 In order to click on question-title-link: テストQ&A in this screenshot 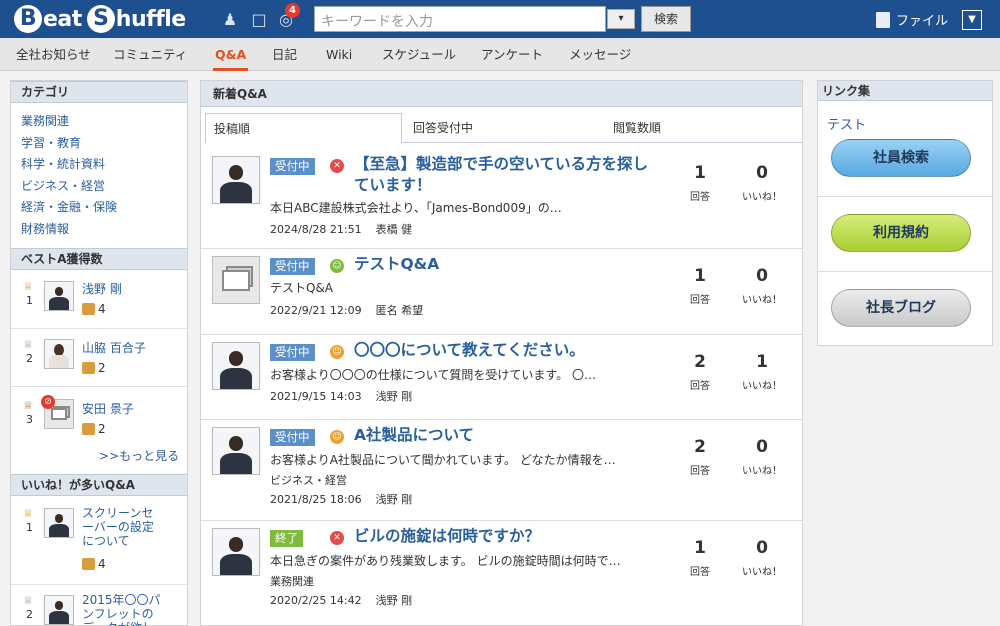, I will do `click(508, 264)`.